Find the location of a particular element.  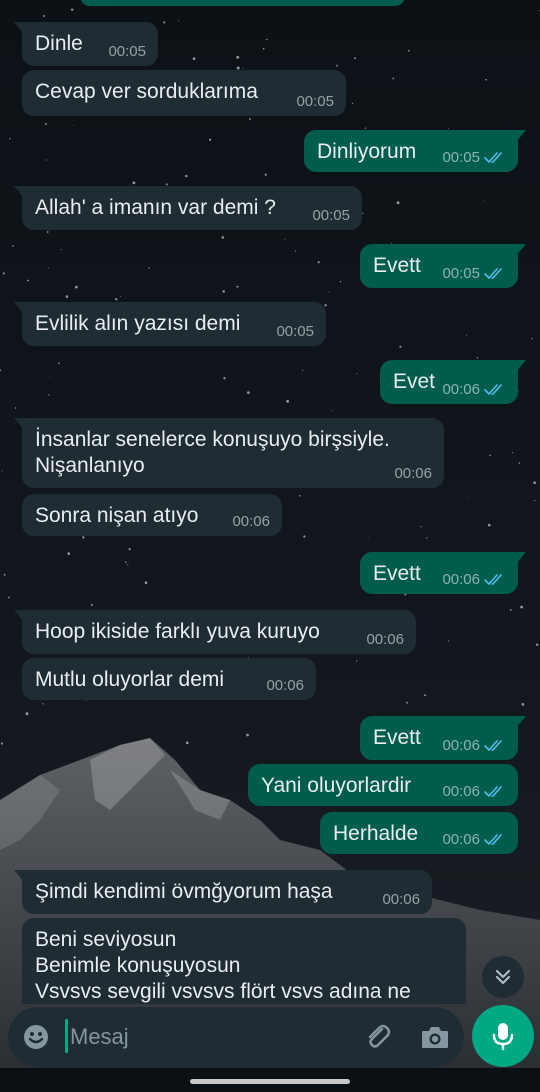

message-text: Allah' a imanın var demi ? is located at coordinates (155, 207).